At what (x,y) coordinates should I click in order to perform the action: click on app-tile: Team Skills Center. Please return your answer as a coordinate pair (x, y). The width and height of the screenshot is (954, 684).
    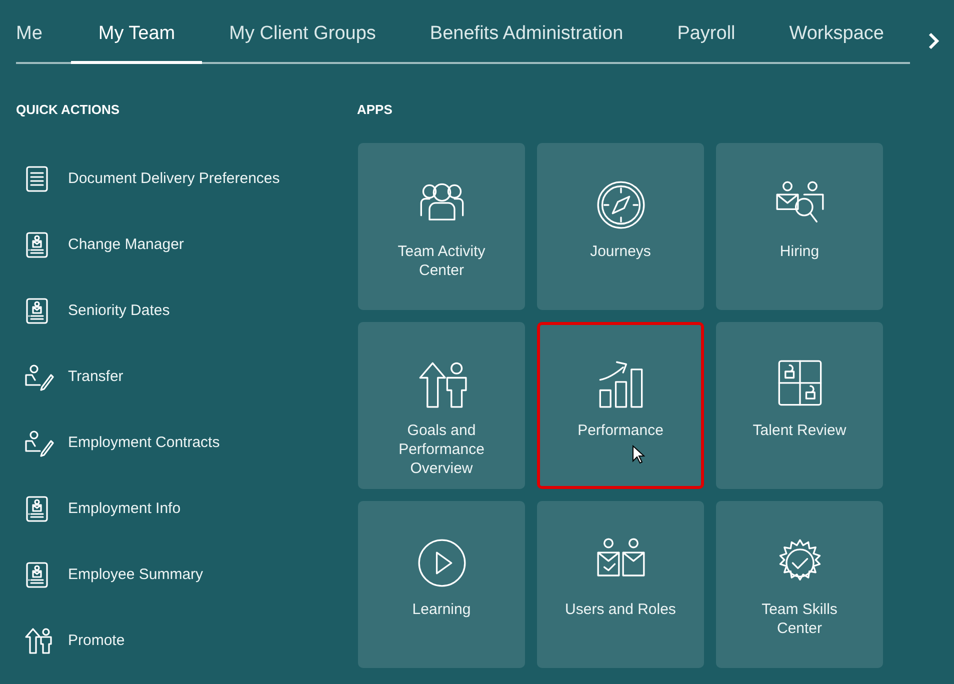
    Looking at the image, I should click on (799, 584).